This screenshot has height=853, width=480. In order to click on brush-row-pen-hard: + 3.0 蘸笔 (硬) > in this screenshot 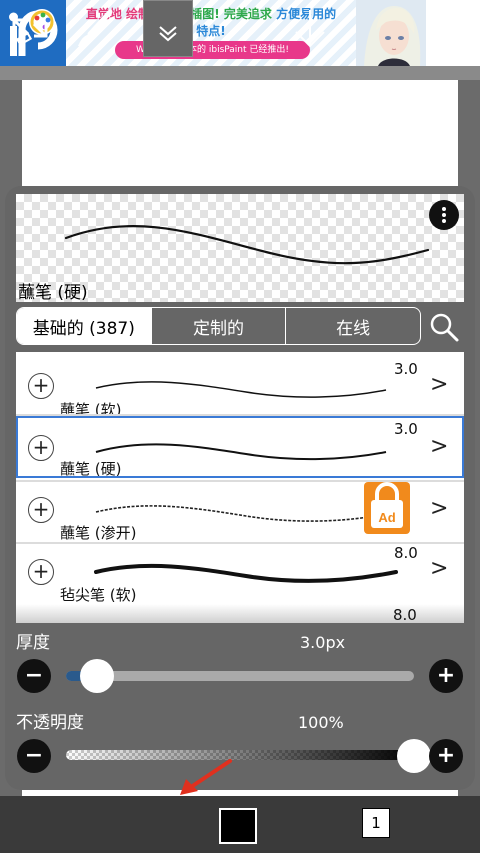, I will do `click(240, 447)`.